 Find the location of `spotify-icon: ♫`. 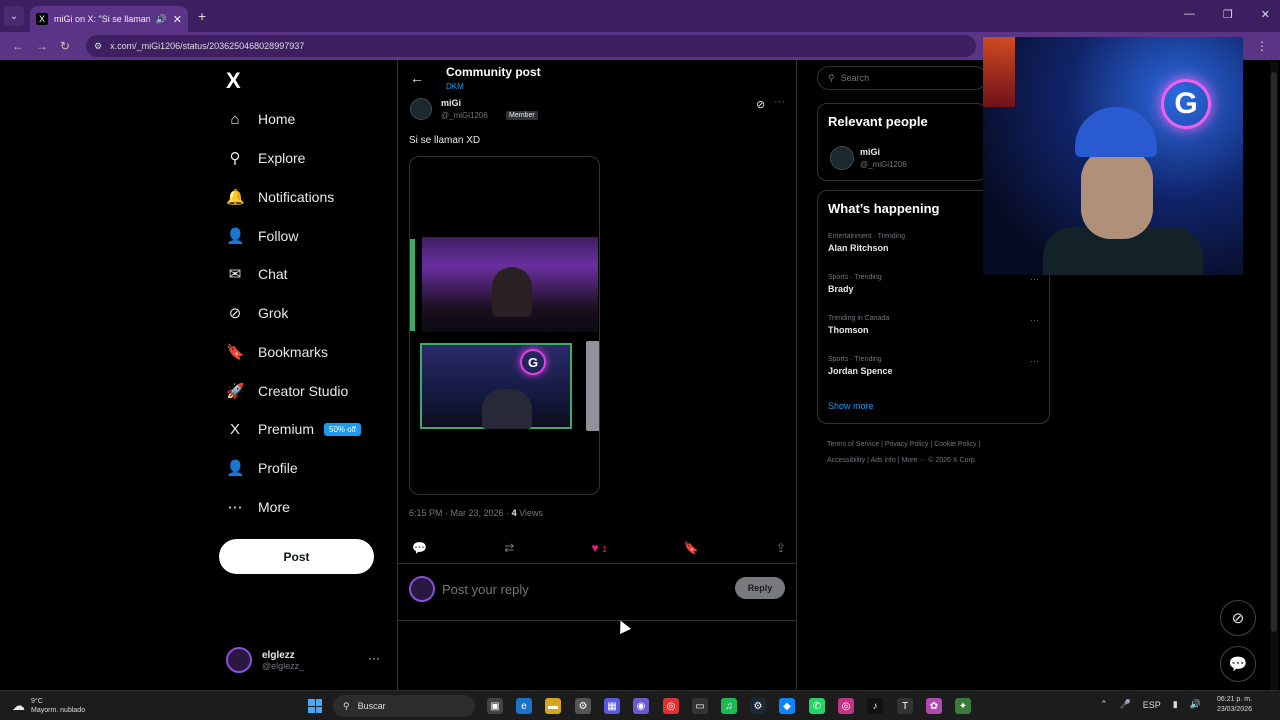

spotify-icon: ♫ is located at coordinates (729, 706).